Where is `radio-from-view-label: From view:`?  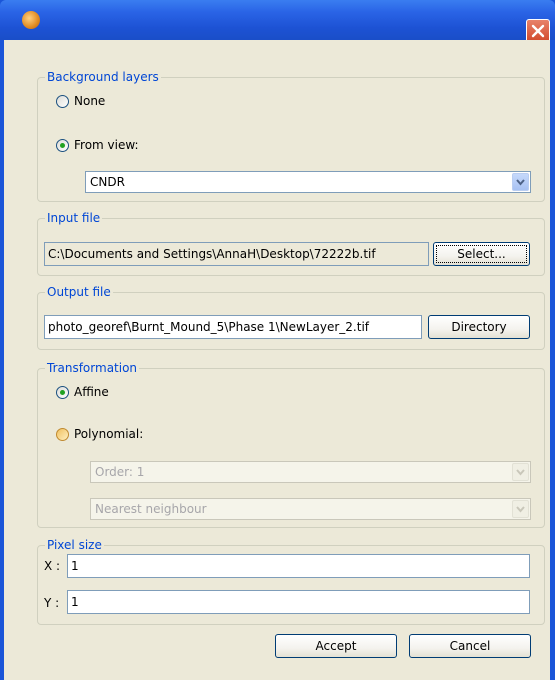 radio-from-view-label: From view: is located at coordinates (106, 145).